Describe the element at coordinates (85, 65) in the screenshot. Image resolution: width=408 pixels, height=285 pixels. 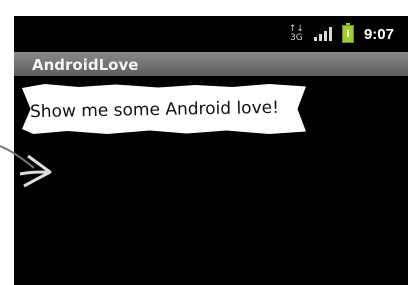
I see `app-title: AndroidLove` at that location.